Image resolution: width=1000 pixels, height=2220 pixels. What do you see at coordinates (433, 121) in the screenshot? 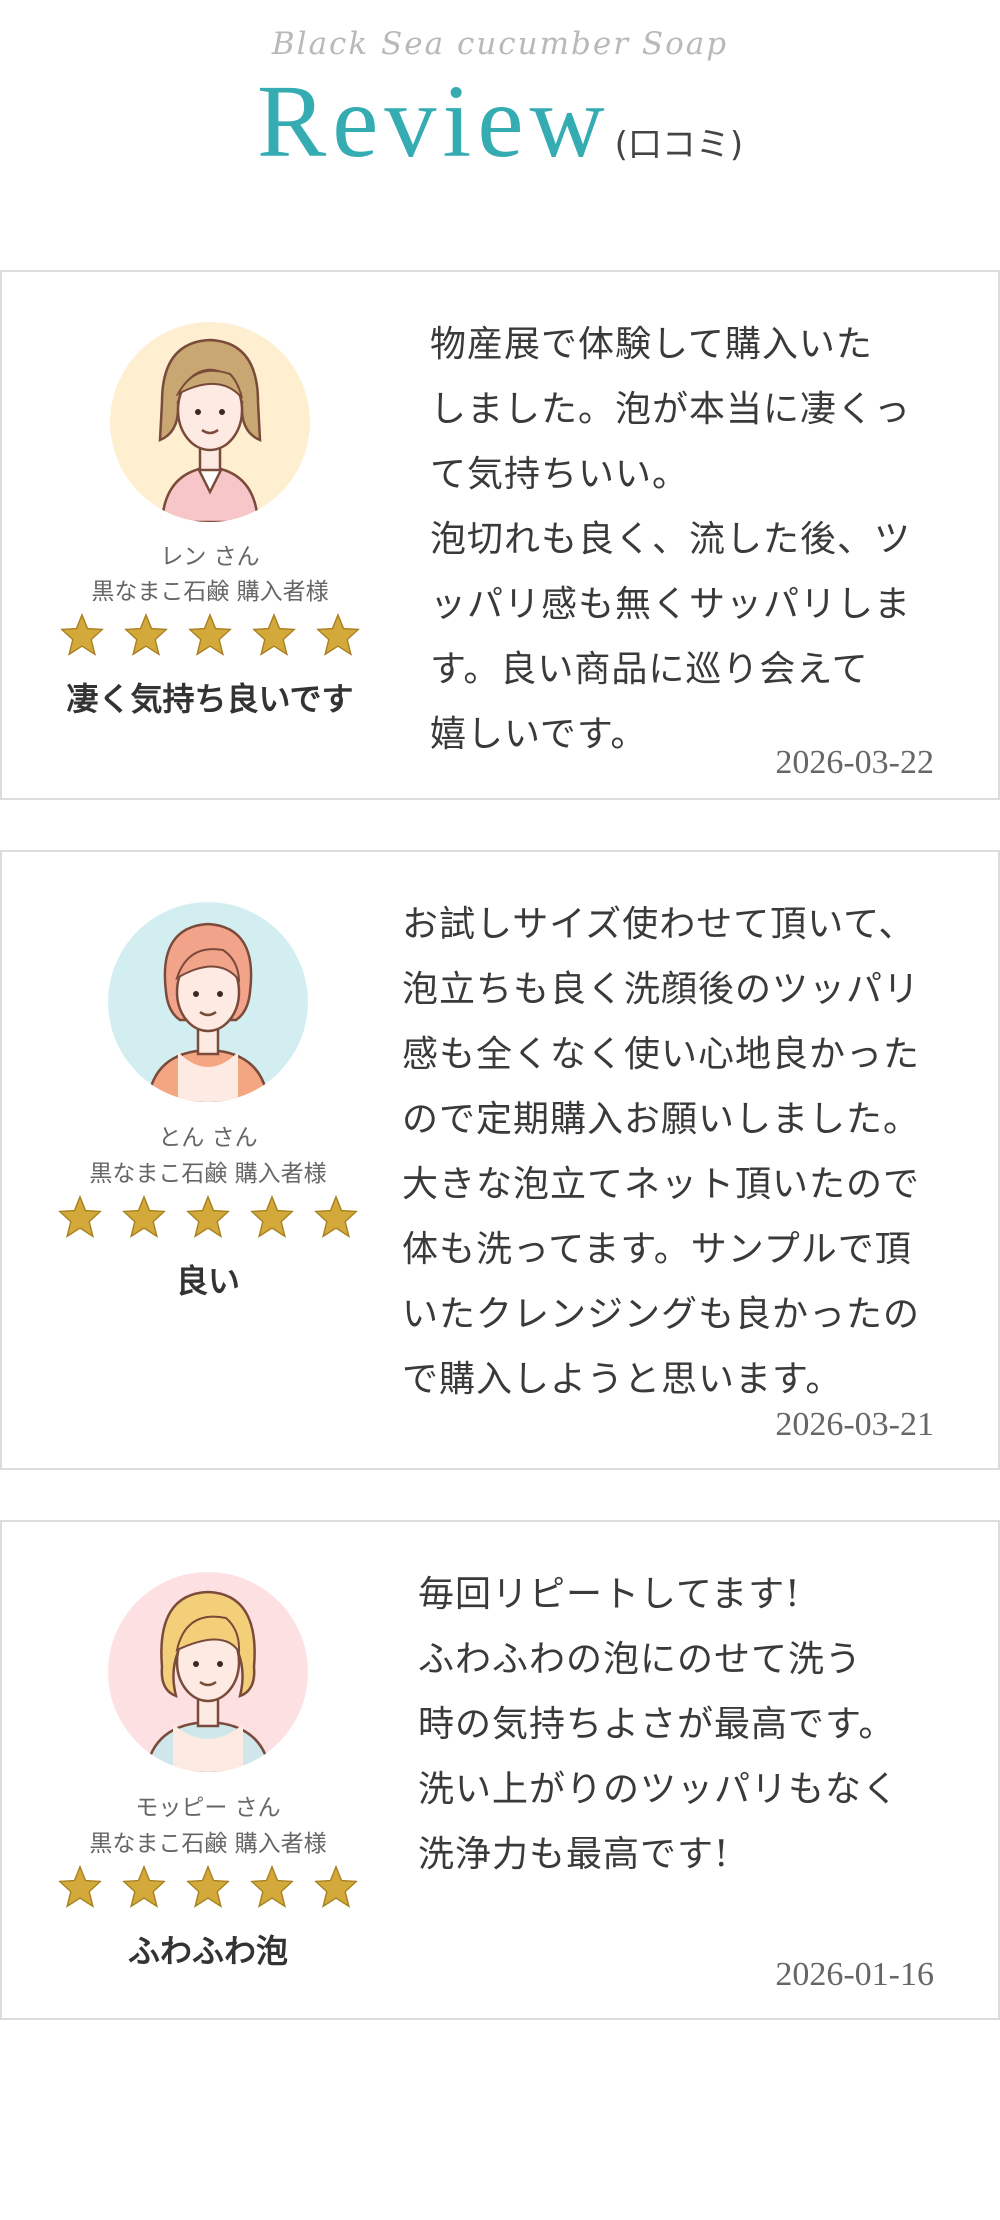
I see `page-title: Review` at bounding box center [433, 121].